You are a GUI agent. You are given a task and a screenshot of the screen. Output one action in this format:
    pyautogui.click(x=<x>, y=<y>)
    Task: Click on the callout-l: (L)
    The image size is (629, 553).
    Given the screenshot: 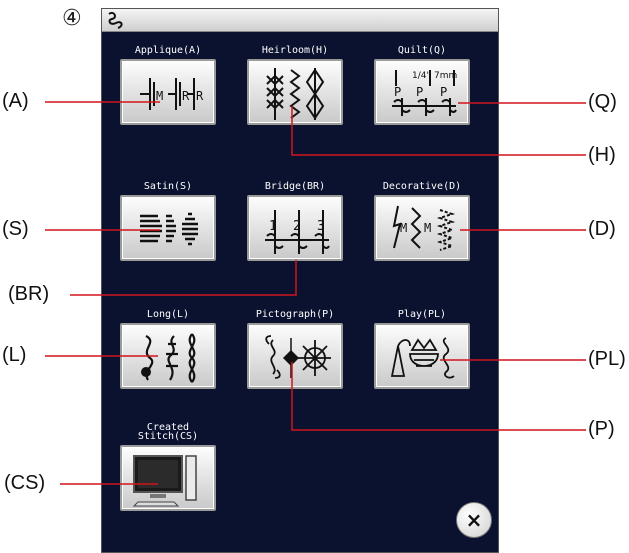 What is the action you would take?
    pyautogui.click(x=14, y=355)
    